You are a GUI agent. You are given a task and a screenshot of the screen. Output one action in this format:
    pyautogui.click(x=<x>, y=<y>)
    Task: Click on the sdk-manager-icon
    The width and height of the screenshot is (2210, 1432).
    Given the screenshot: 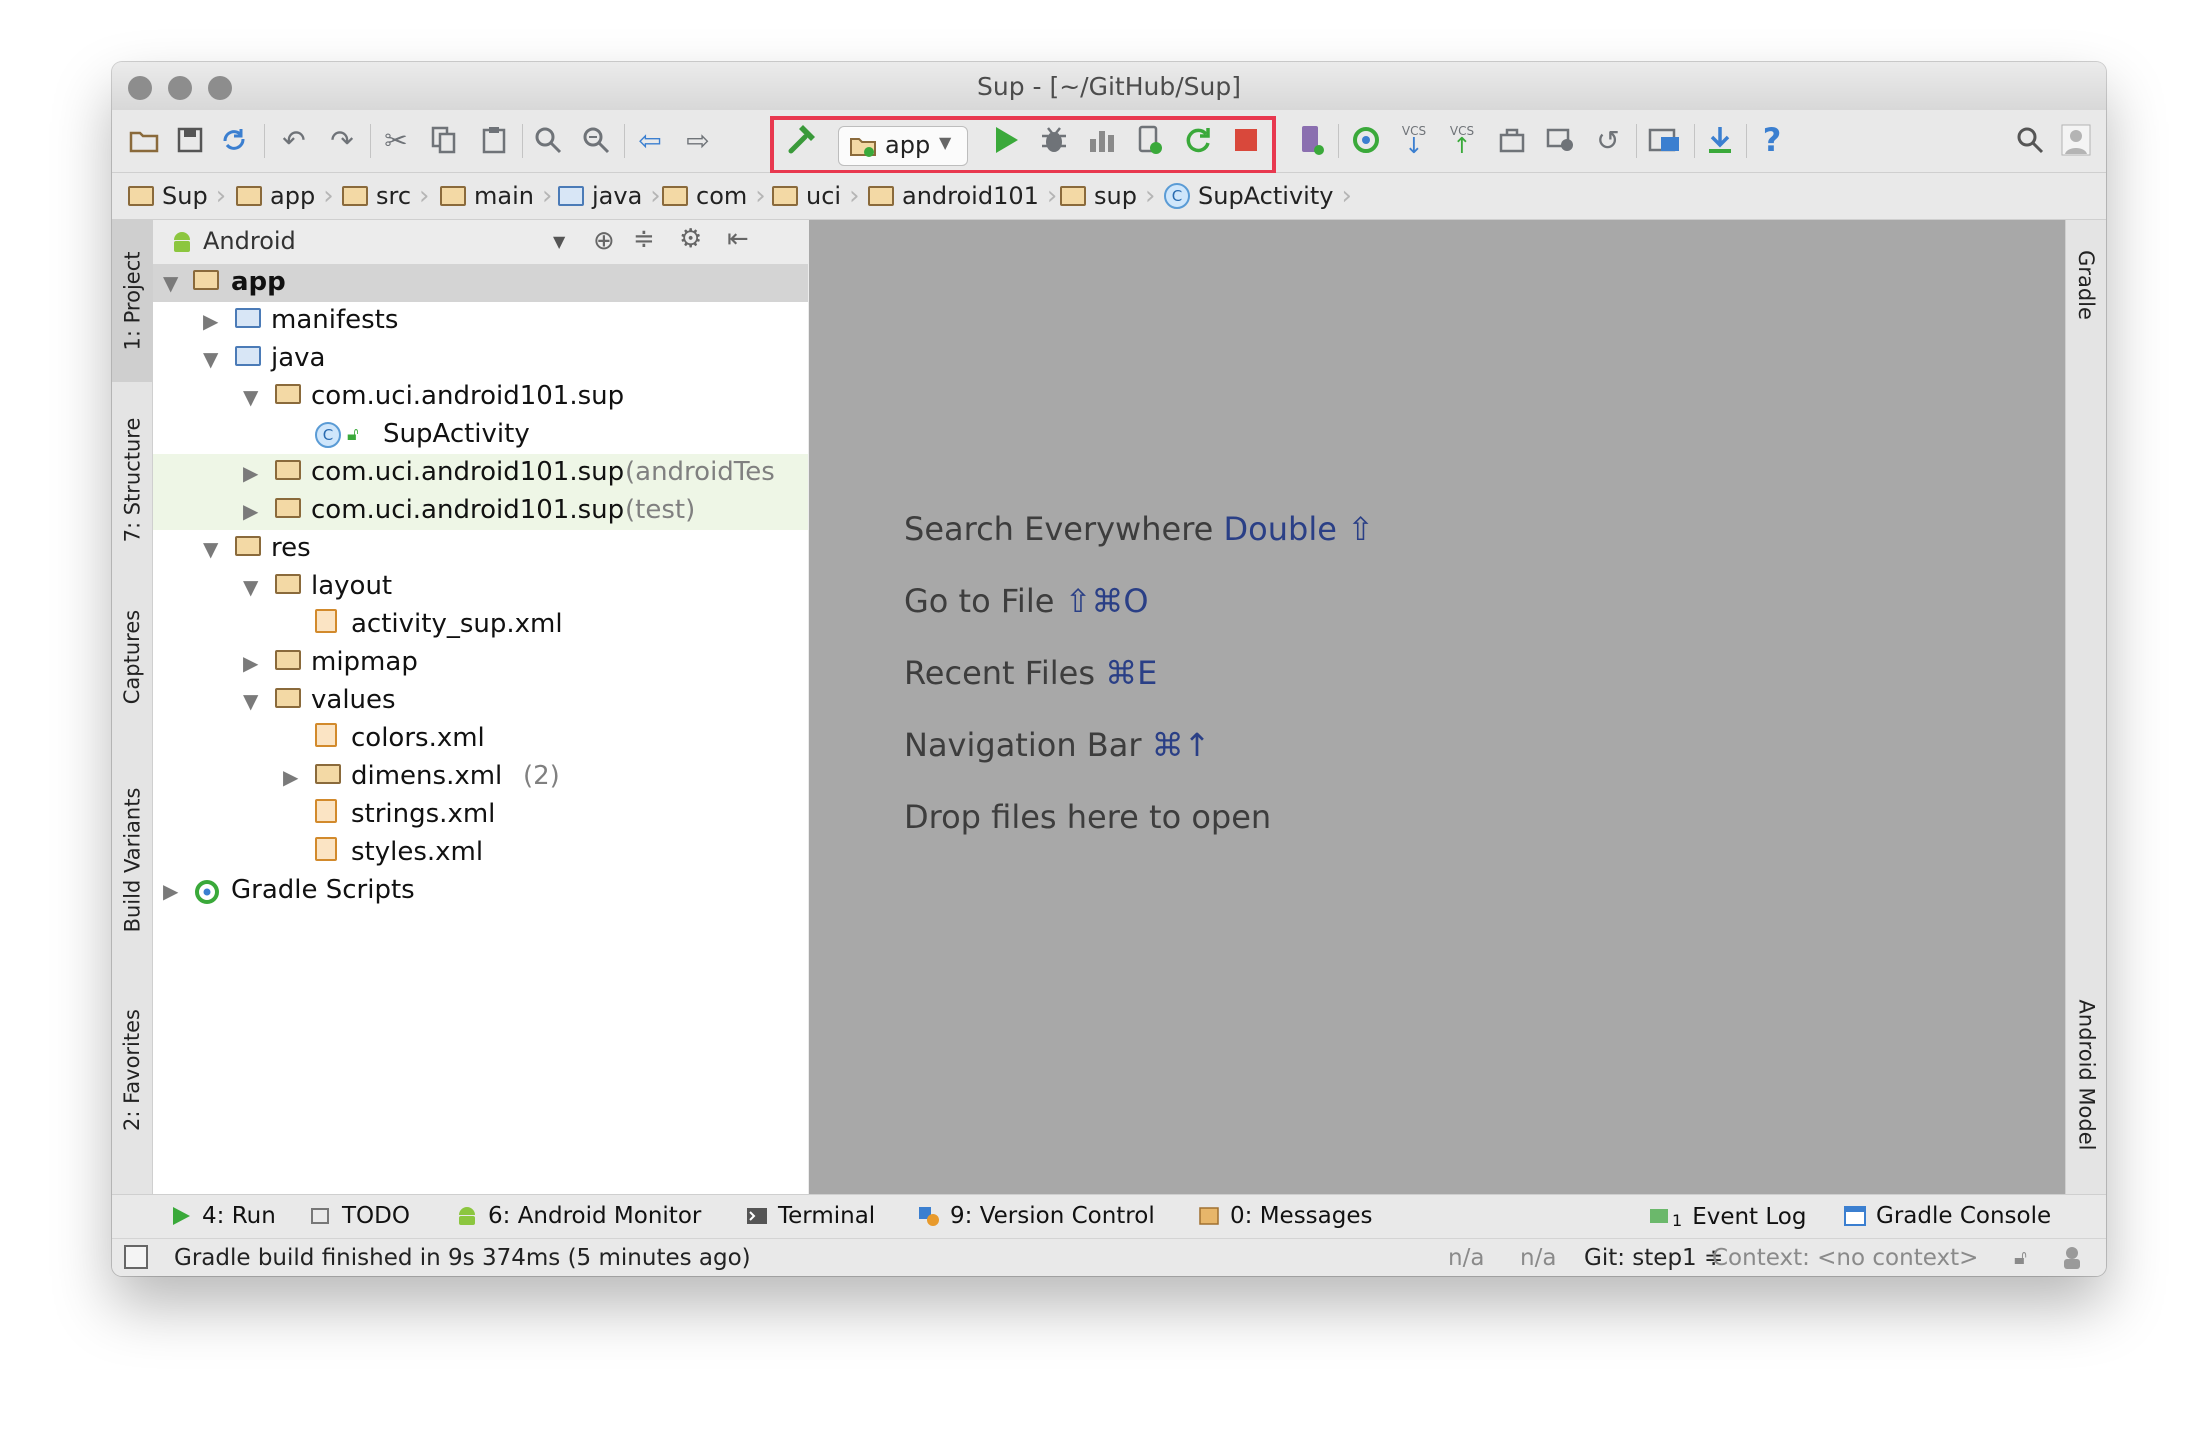 What is the action you would take?
    pyautogui.click(x=1512, y=140)
    